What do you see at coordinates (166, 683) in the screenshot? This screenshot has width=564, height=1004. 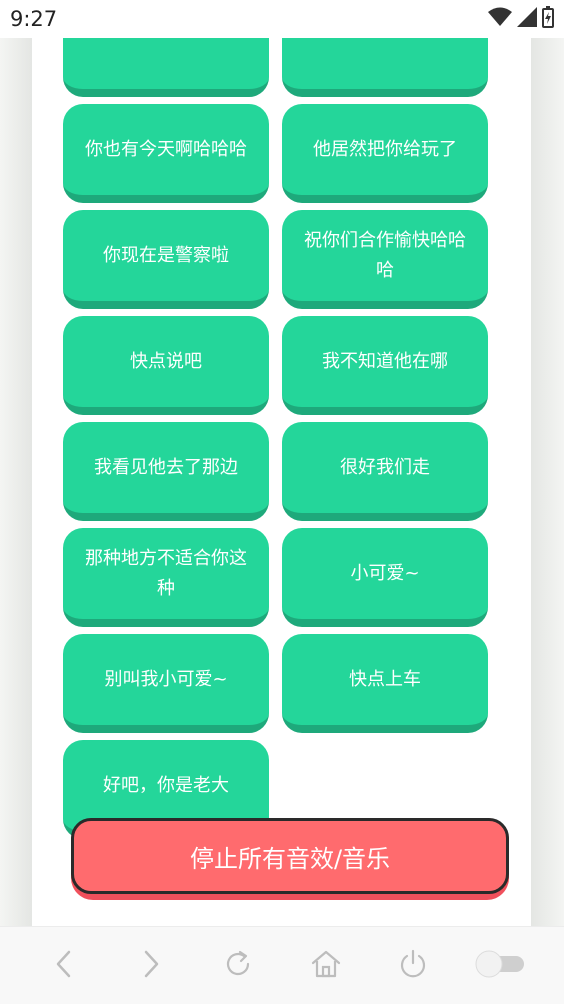 I see `sound-button: 别叫我小可爱~` at bounding box center [166, 683].